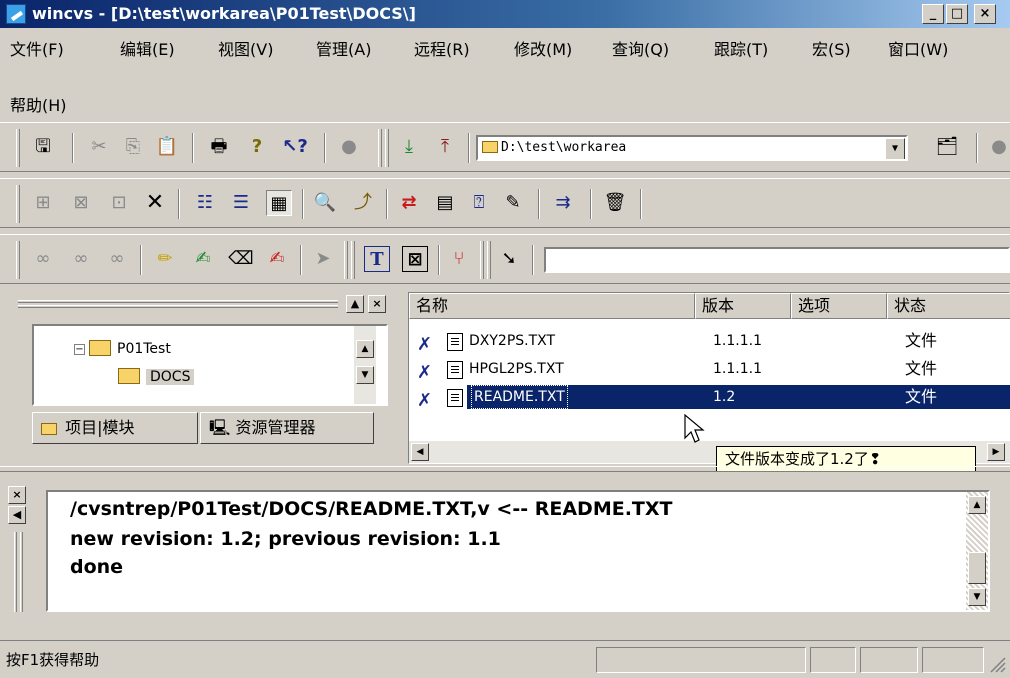 The image size is (1010, 678). I want to click on up-folder-icon: ⤴, so click(363, 203).